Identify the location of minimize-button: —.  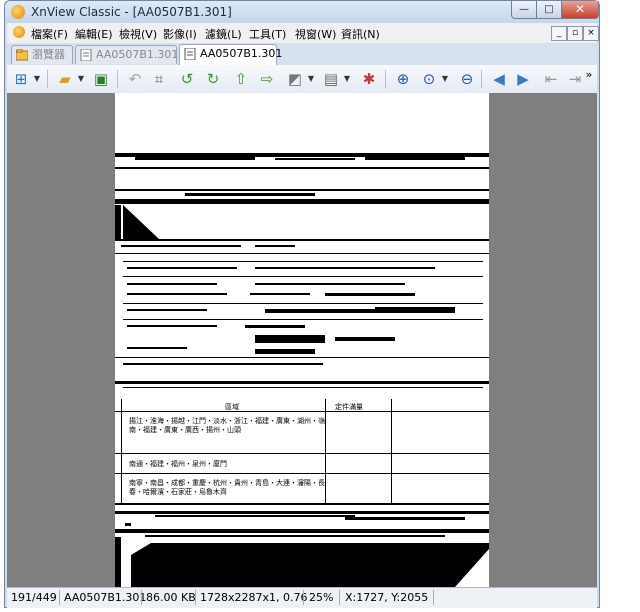
(524, 10).